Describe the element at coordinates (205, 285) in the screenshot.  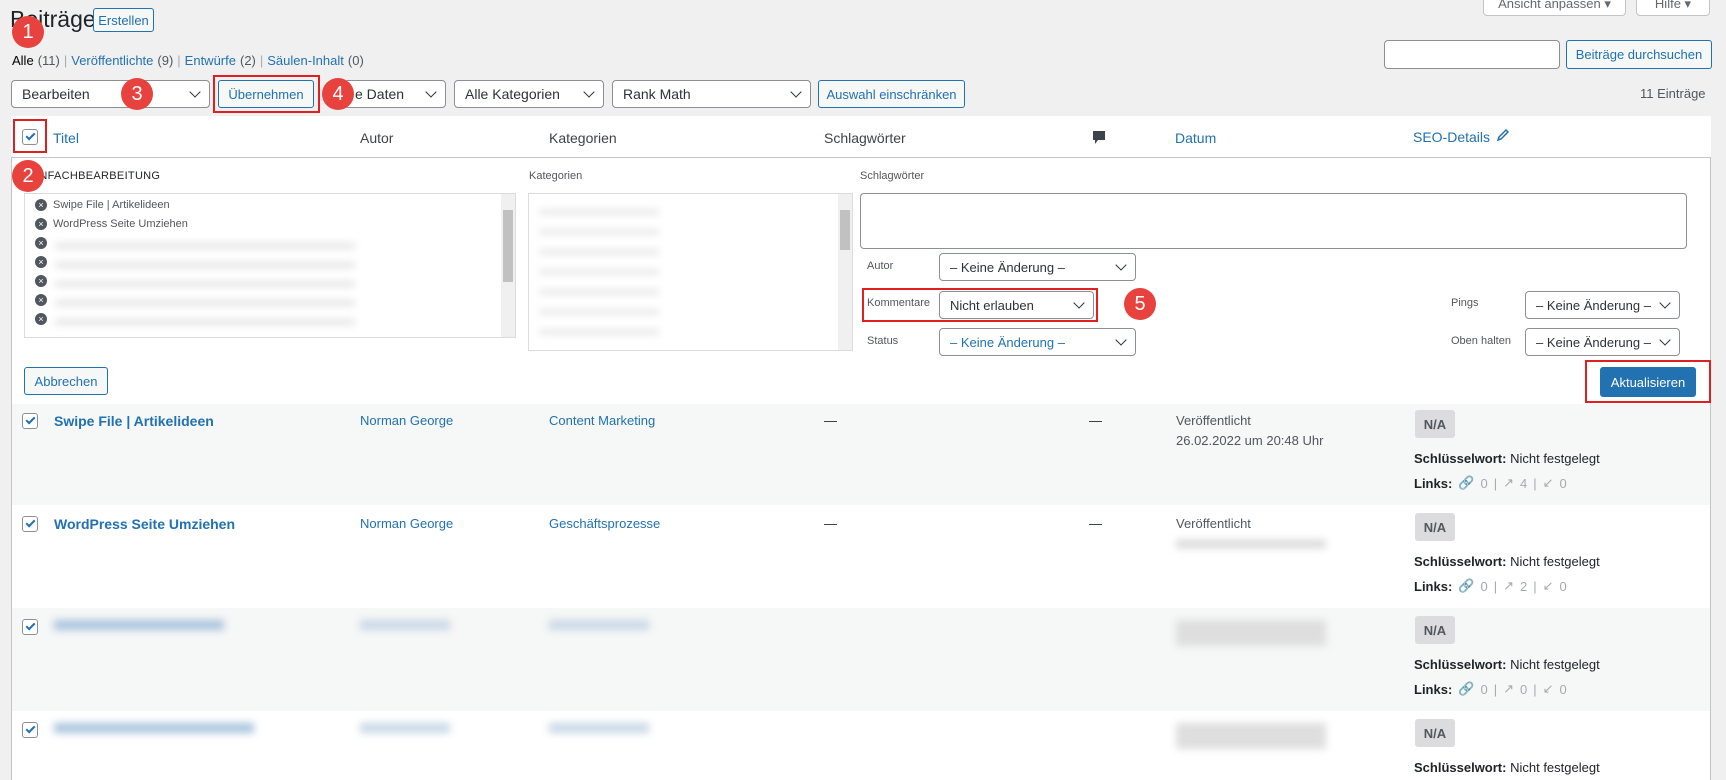
I see `blurred-post-list` at that location.